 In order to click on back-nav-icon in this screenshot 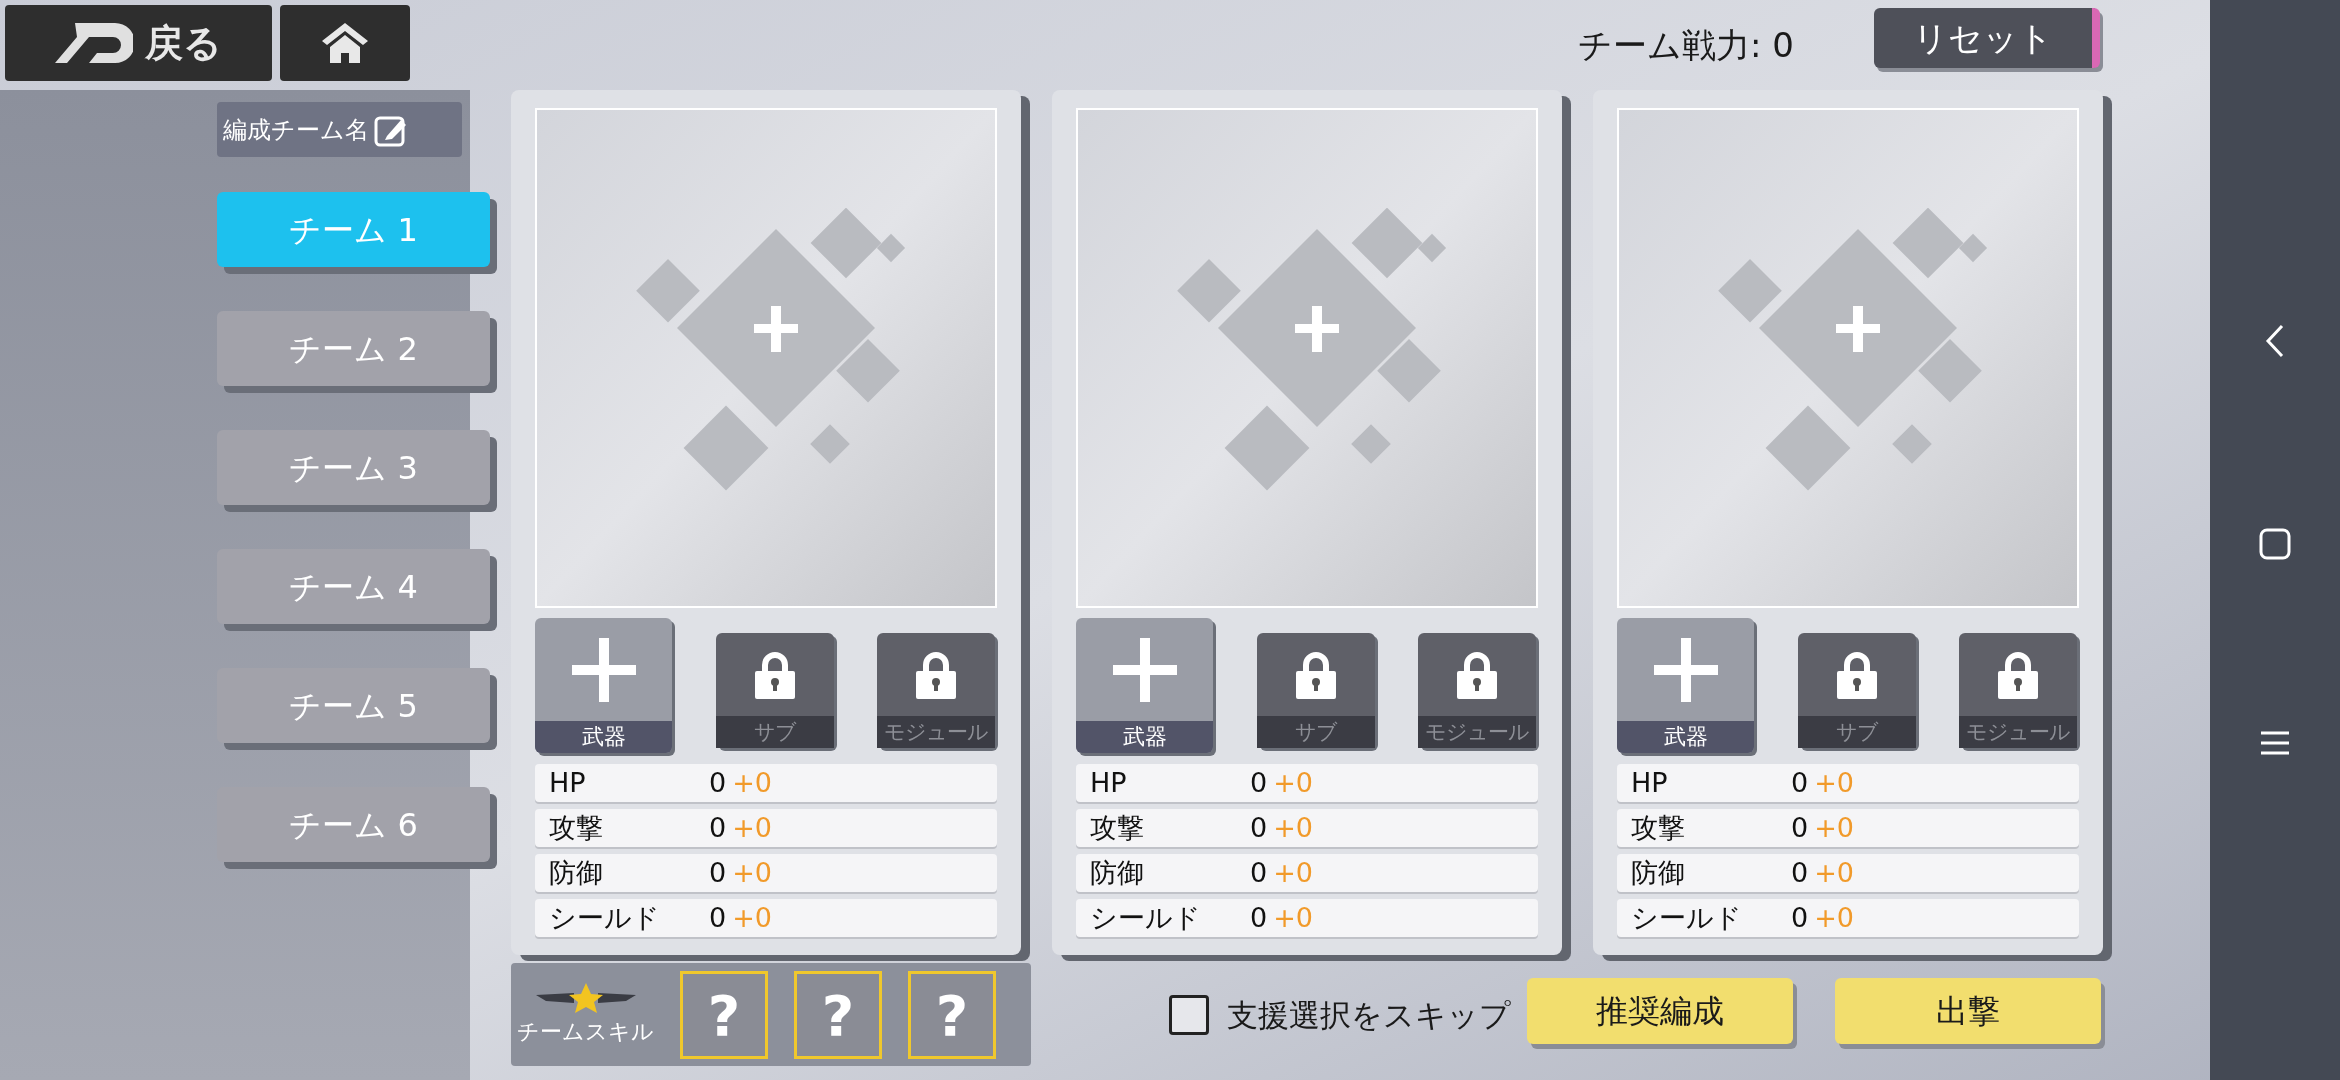, I will do `click(2275, 341)`.